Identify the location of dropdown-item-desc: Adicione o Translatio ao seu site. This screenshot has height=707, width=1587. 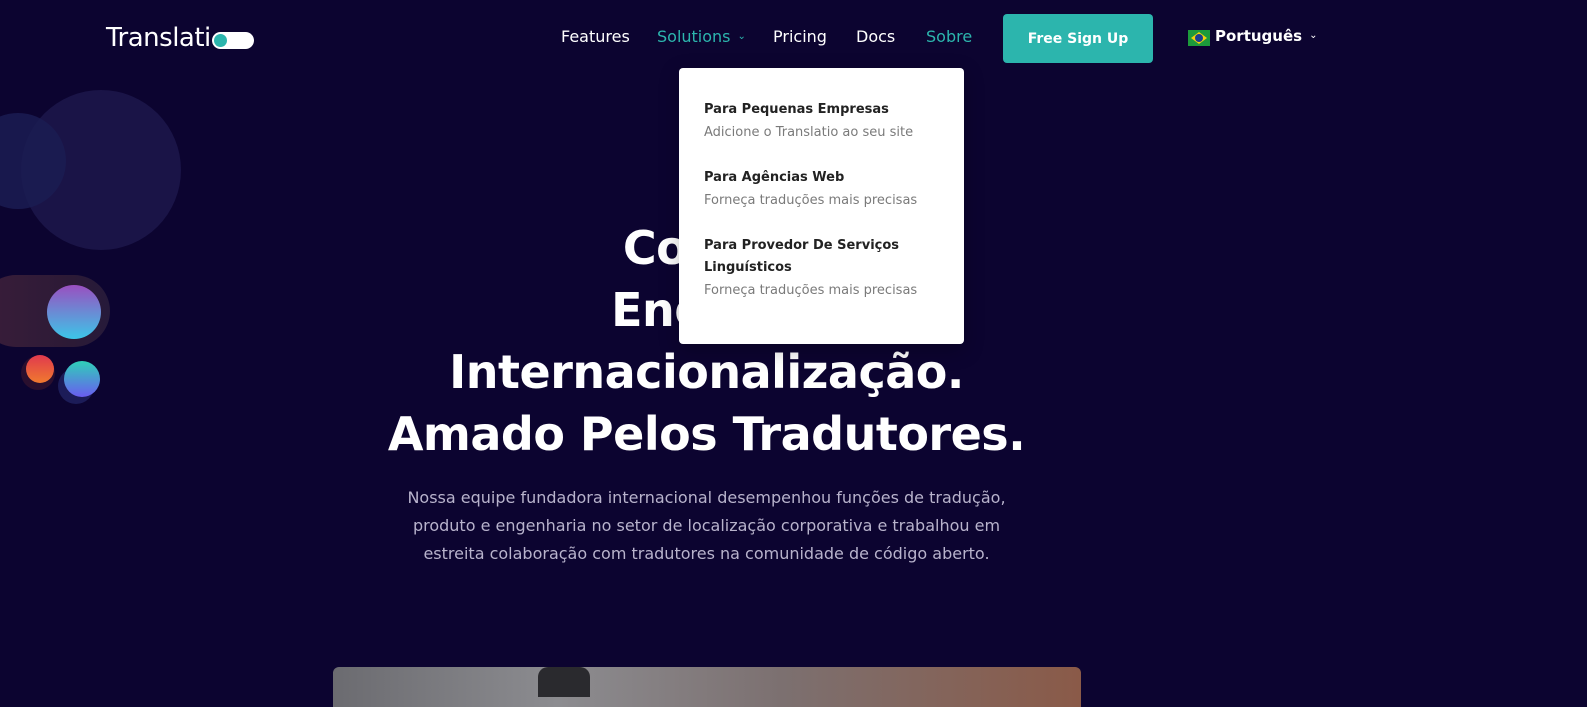
(809, 132).